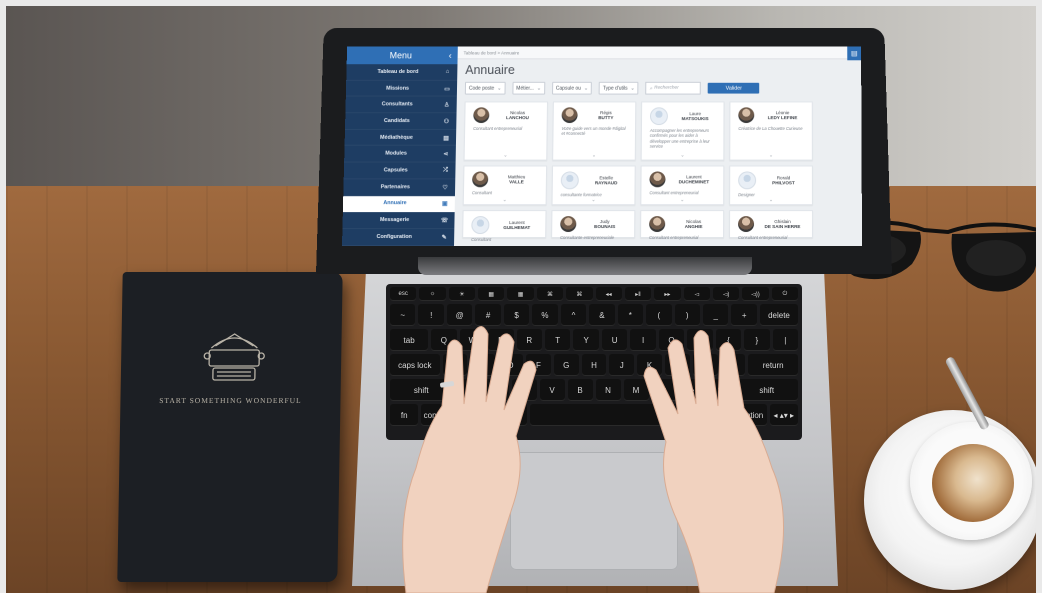  What do you see at coordinates (763, 238) in the screenshot?
I see `profile-tagline: Consultant entrepreneurial` at bounding box center [763, 238].